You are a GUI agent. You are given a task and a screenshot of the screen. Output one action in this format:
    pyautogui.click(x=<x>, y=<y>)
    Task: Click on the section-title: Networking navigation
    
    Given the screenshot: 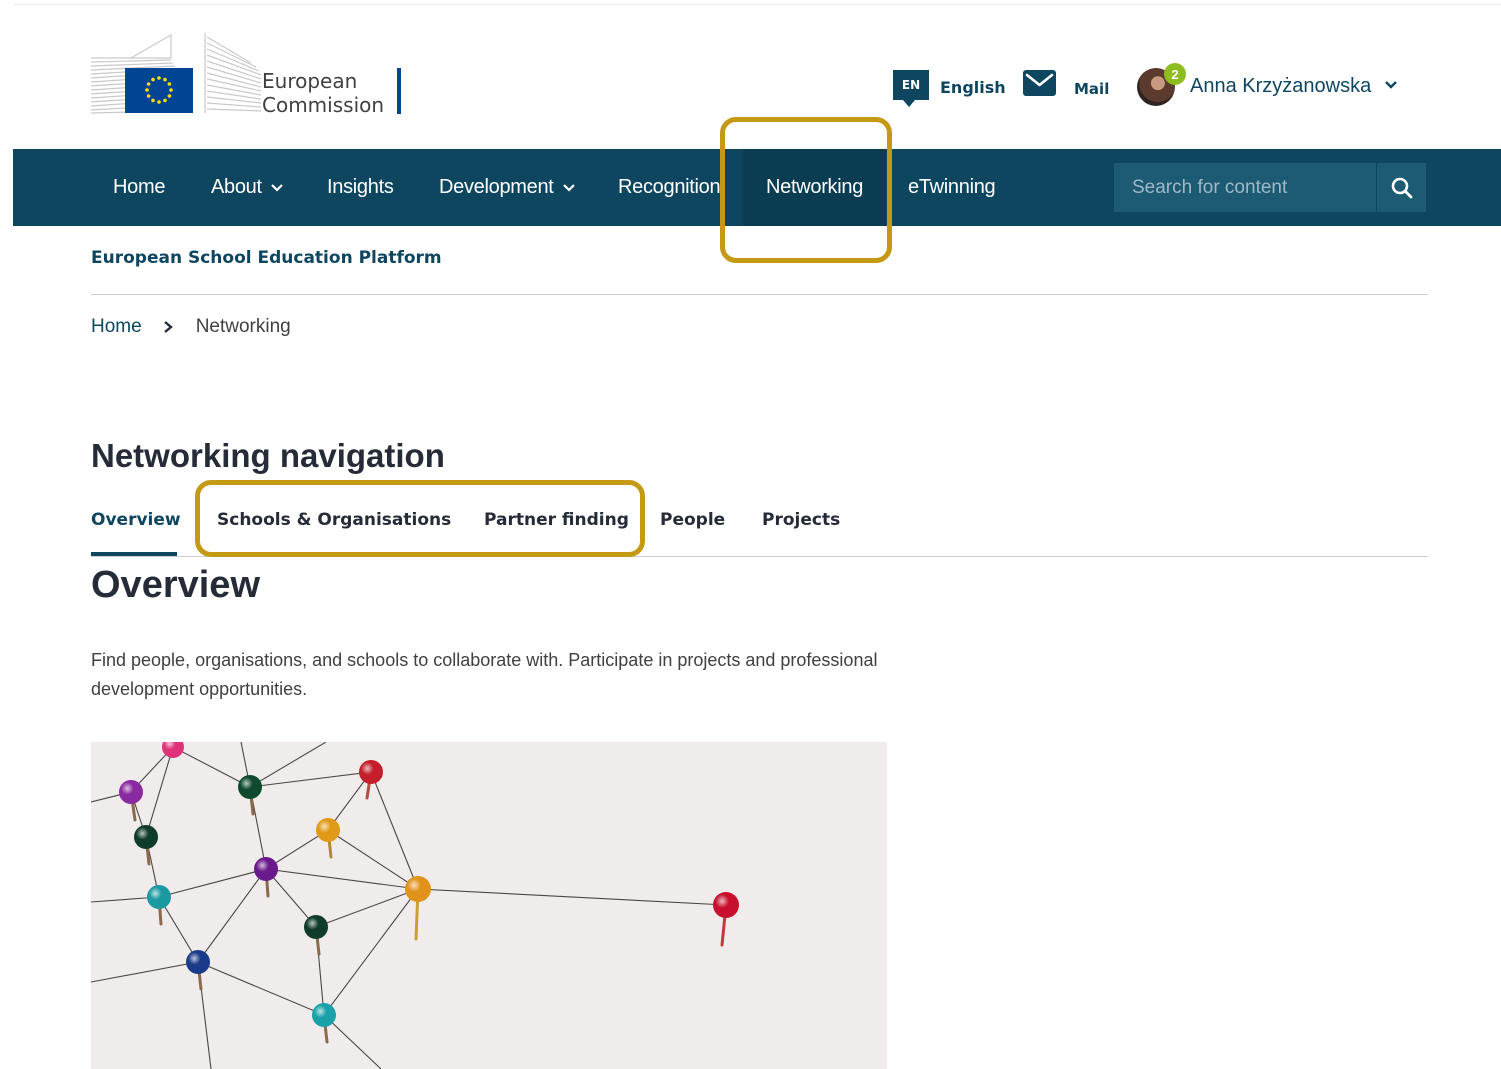 What is the action you would take?
    pyautogui.click(x=268, y=455)
    